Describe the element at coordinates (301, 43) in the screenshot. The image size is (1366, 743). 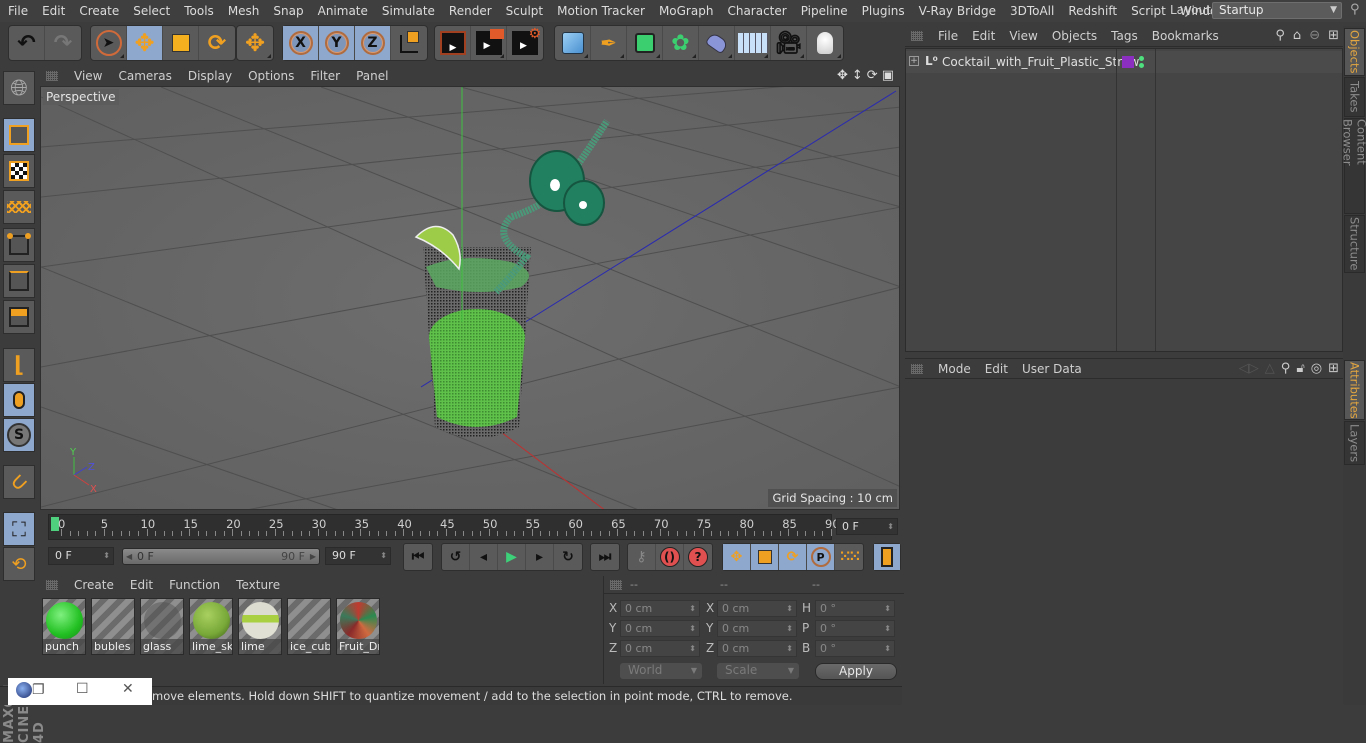
I see `x-axis-toggle: X` at that location.